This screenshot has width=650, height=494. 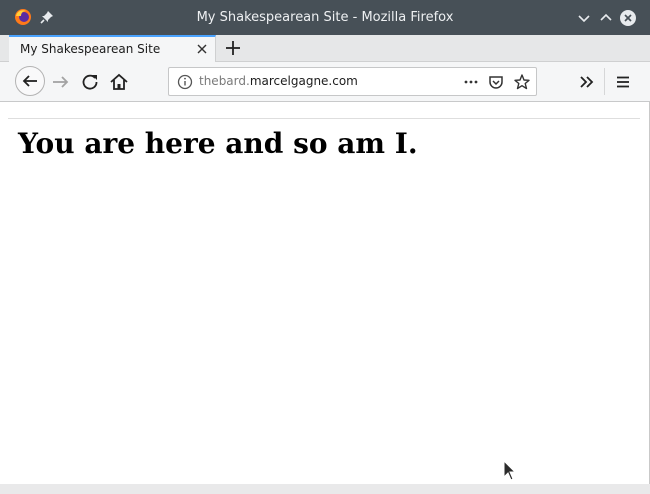 I want to click on url-text: thebard.marcelgagne.com, so click(x=278, y=81).